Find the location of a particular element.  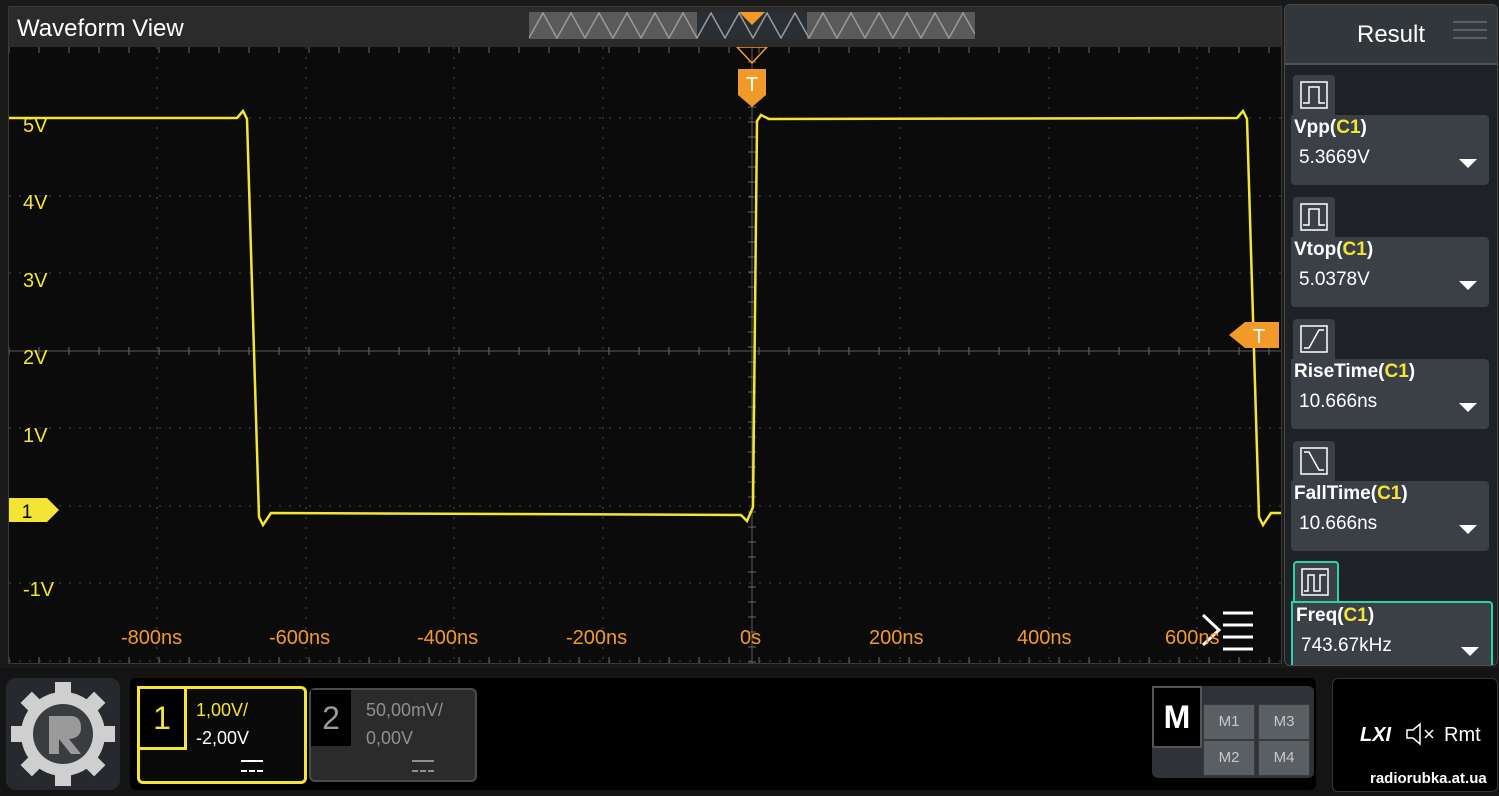

navigator-preview is located at coordinates (752, 25).